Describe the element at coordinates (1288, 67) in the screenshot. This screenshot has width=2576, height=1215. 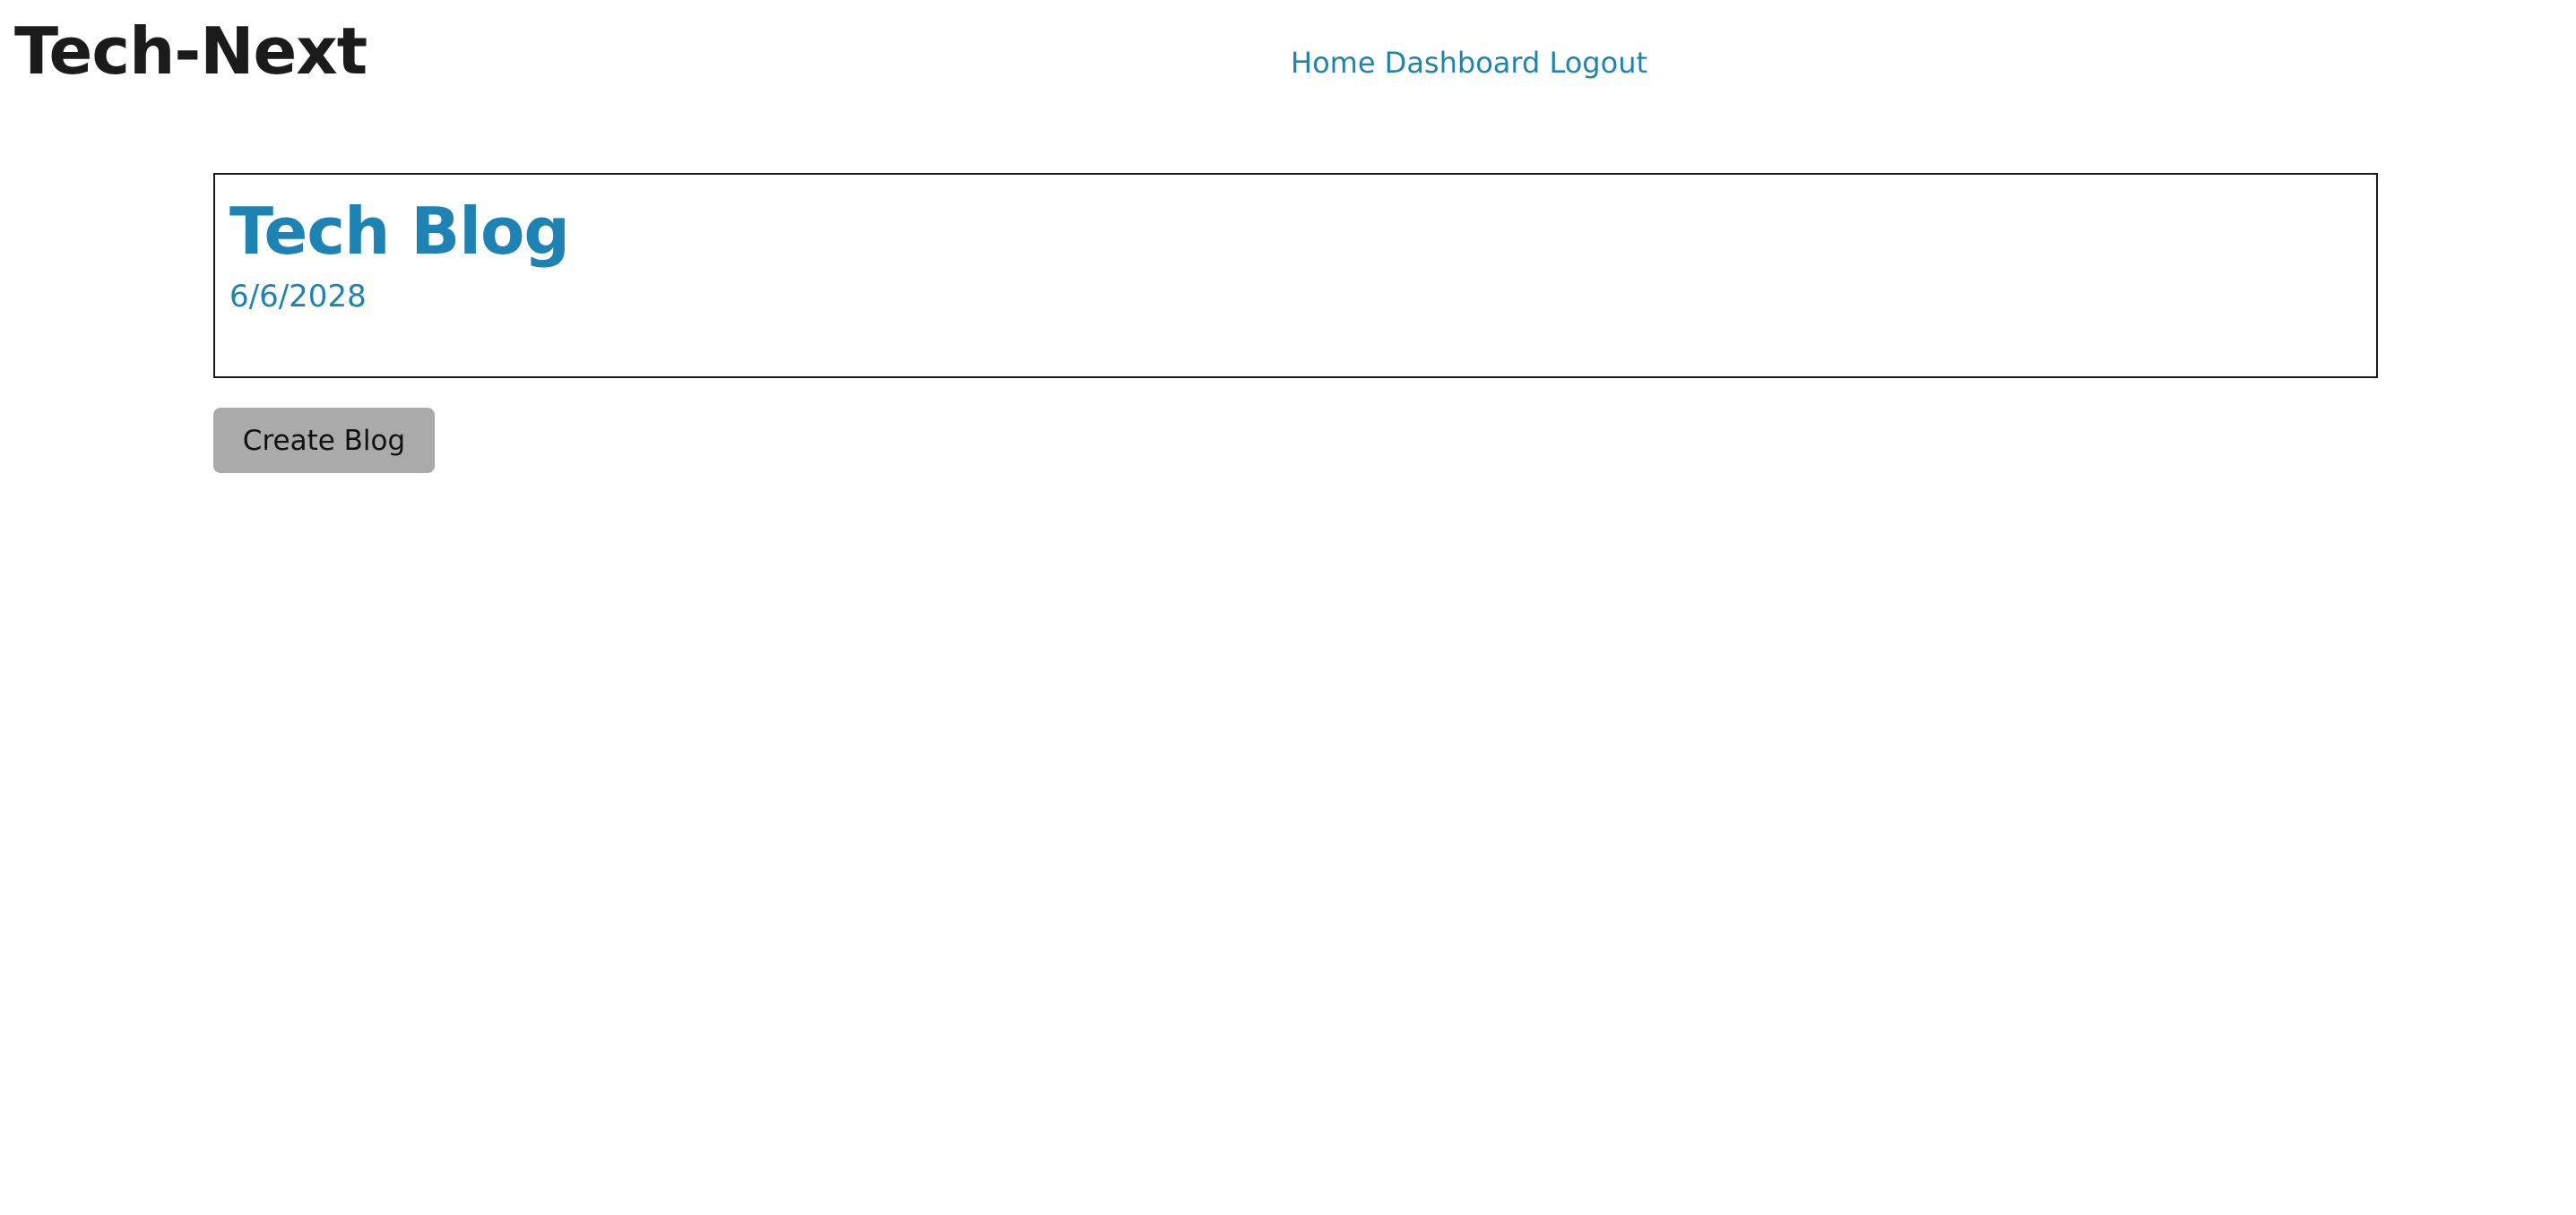
I see `site-header: Tech-Next Home Dashboard Logout` at that location.